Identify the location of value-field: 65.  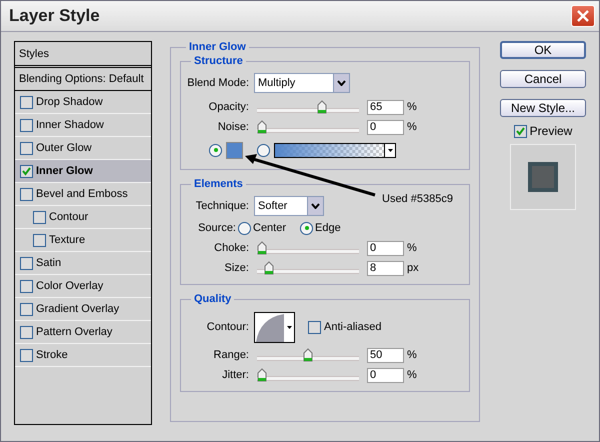
(385, 107).